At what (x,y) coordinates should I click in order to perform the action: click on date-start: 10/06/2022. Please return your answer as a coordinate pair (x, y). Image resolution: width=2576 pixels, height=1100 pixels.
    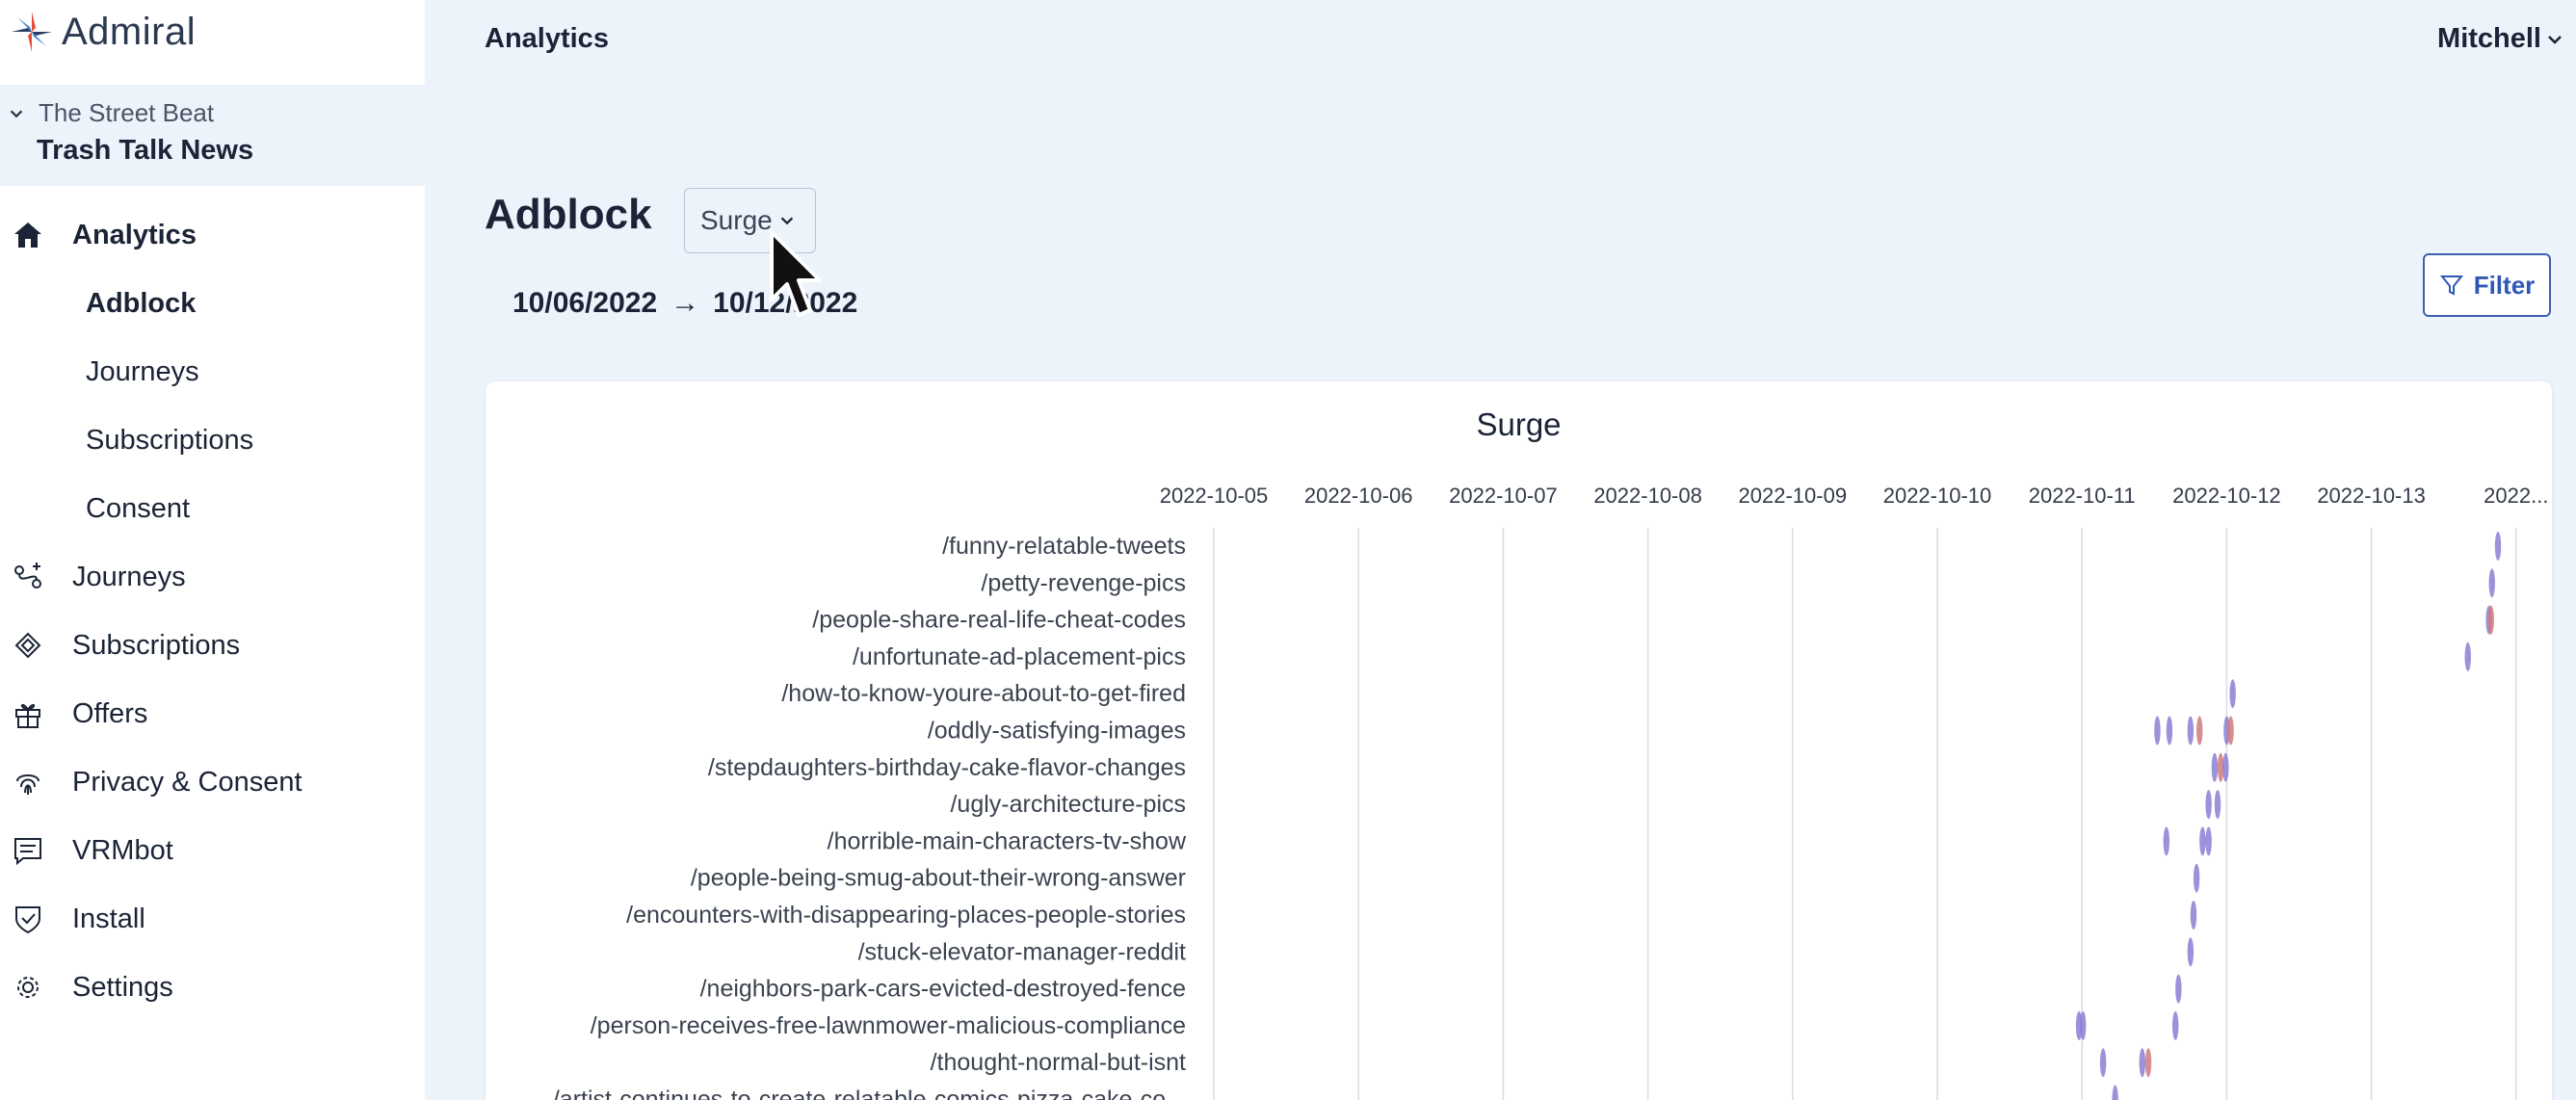
    Looking at the image, I should click on (585, 303).